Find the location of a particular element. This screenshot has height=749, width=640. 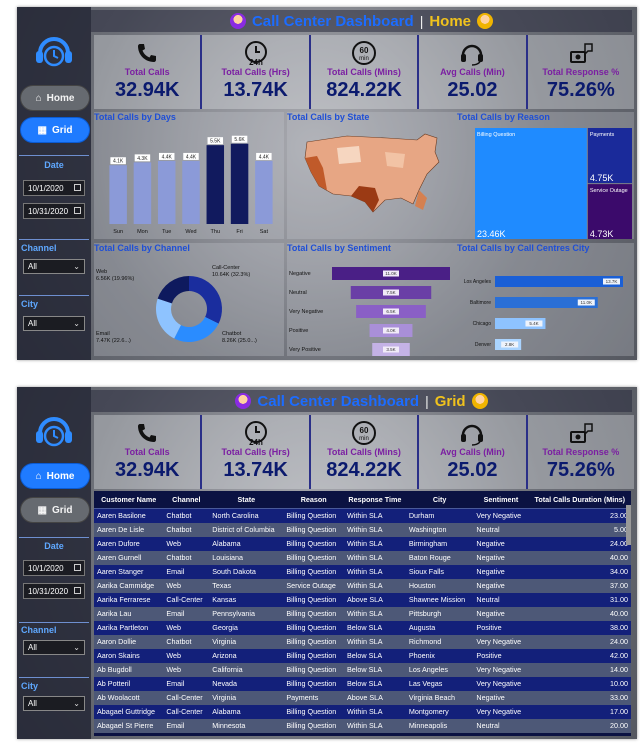

kpi-value: 75.26% is located at coordinates (580, 470).